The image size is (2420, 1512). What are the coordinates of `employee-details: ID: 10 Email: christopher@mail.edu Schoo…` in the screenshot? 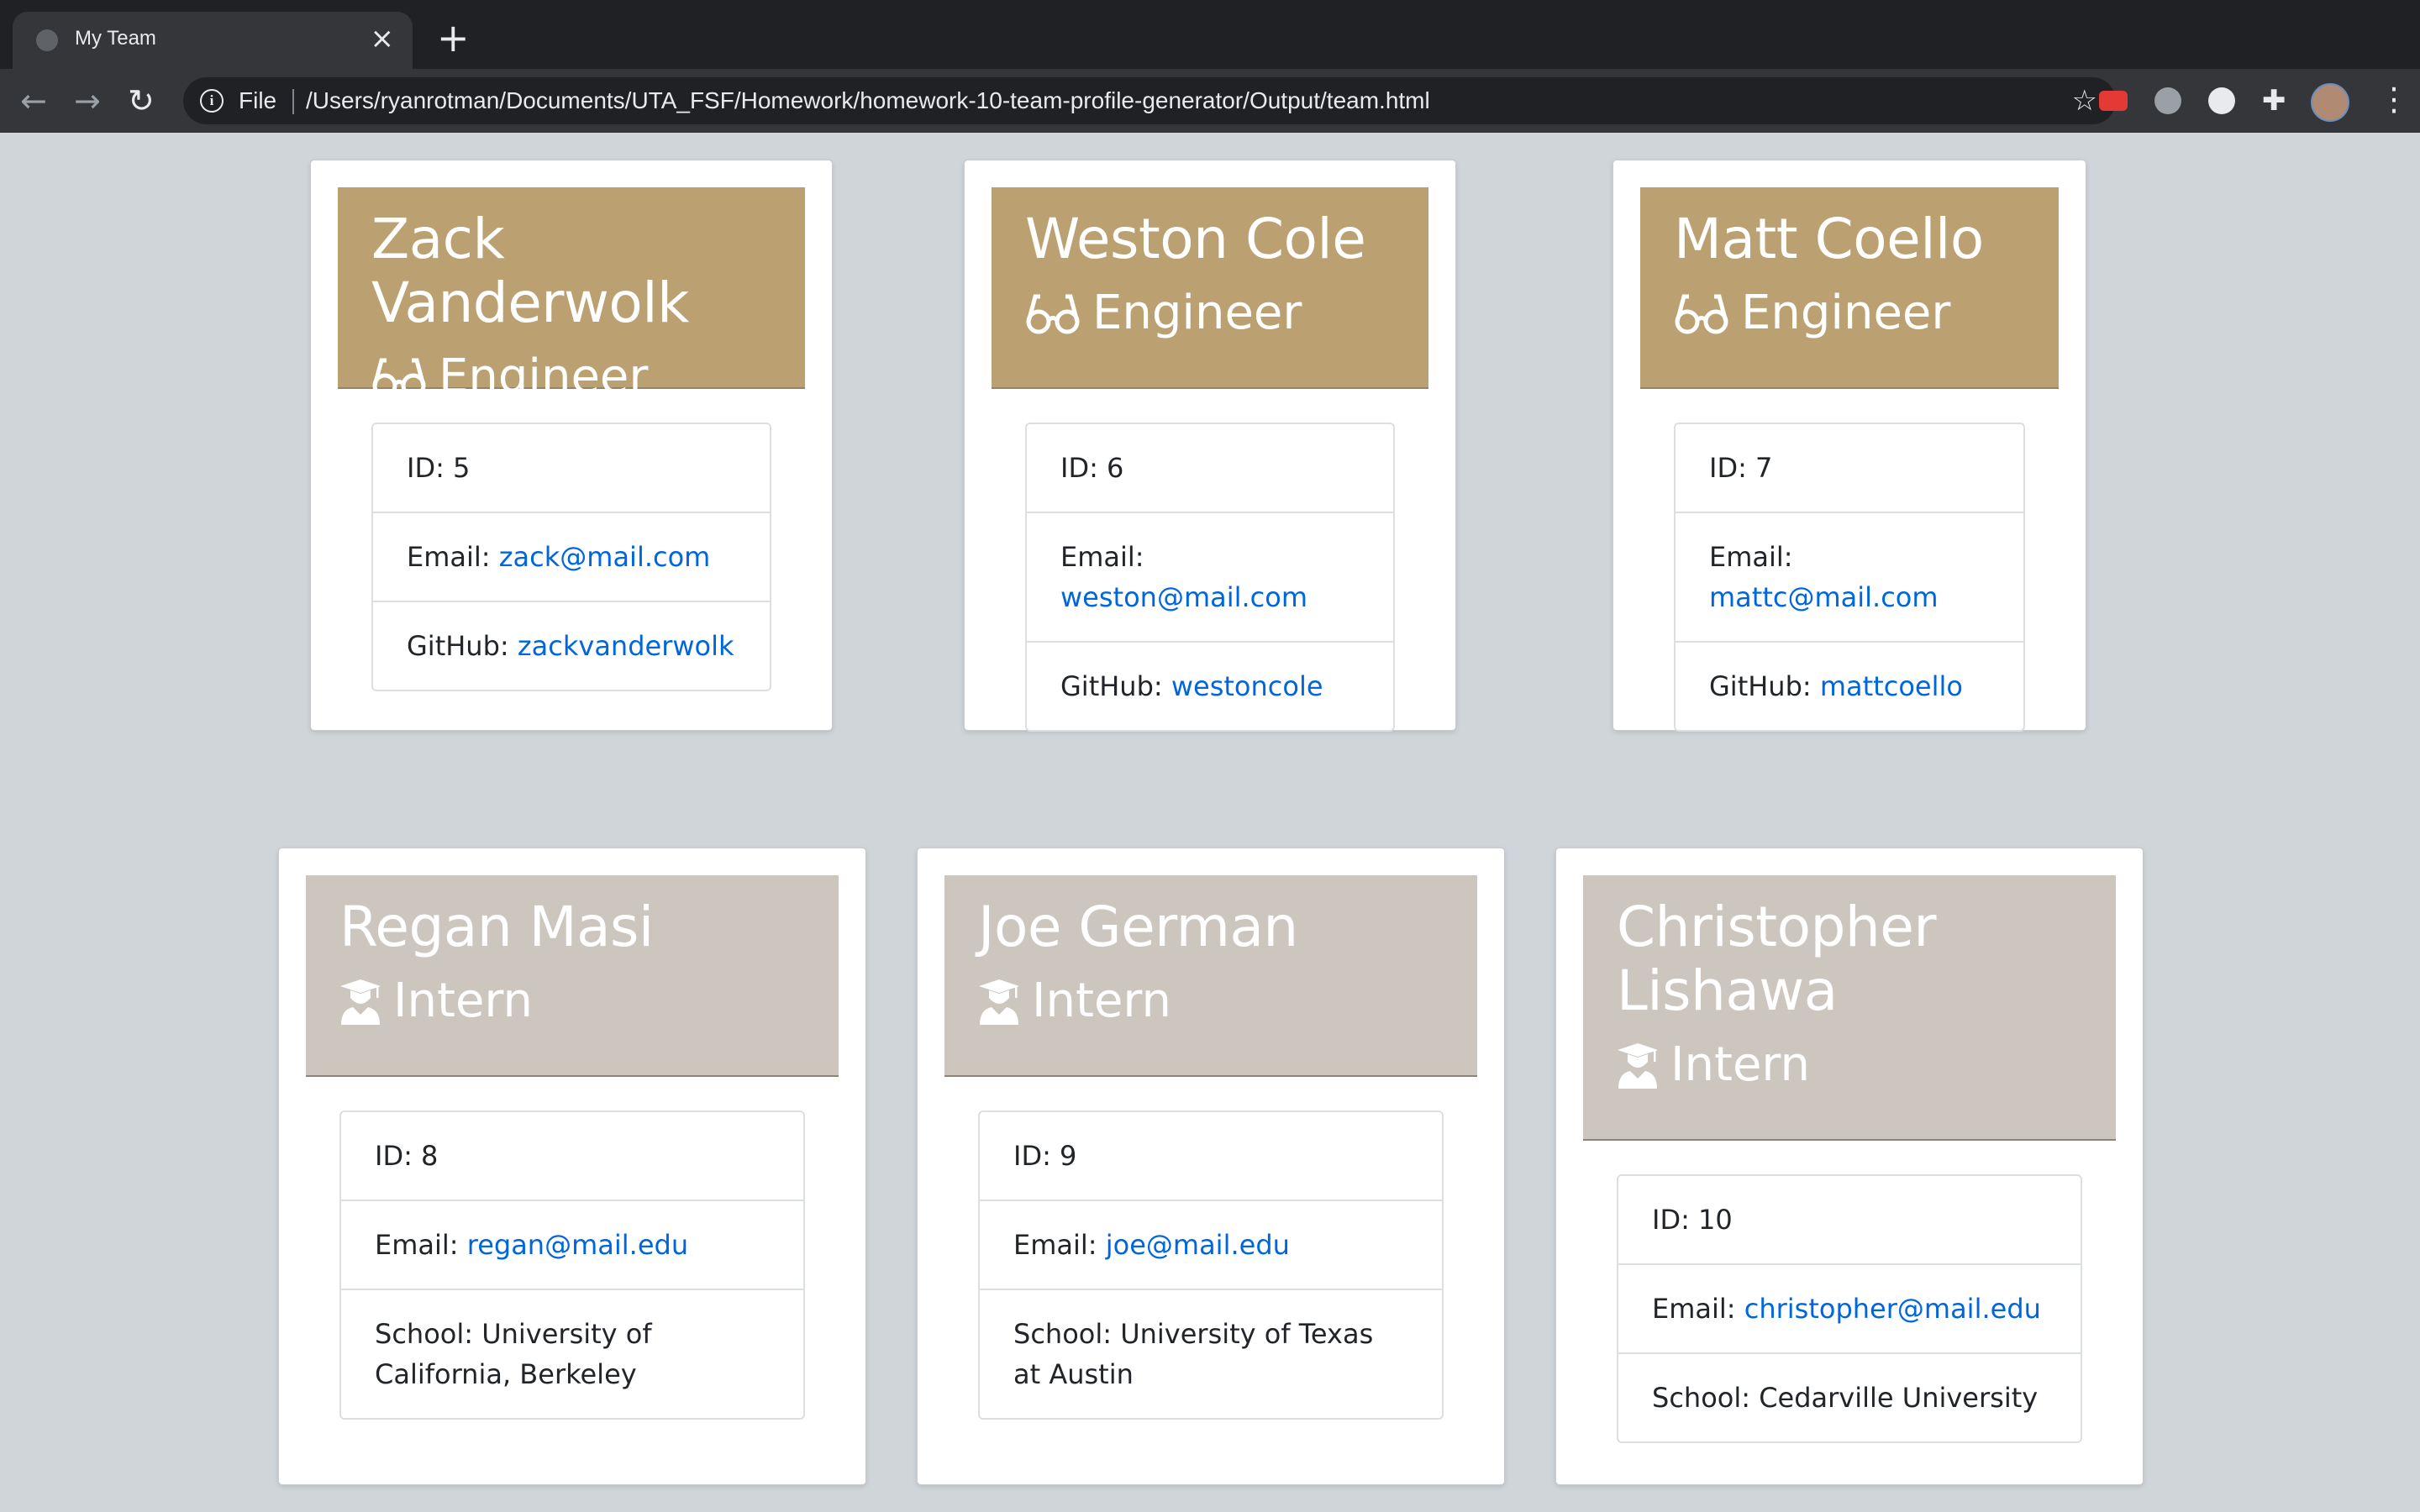 It's located at (1850, 1308).